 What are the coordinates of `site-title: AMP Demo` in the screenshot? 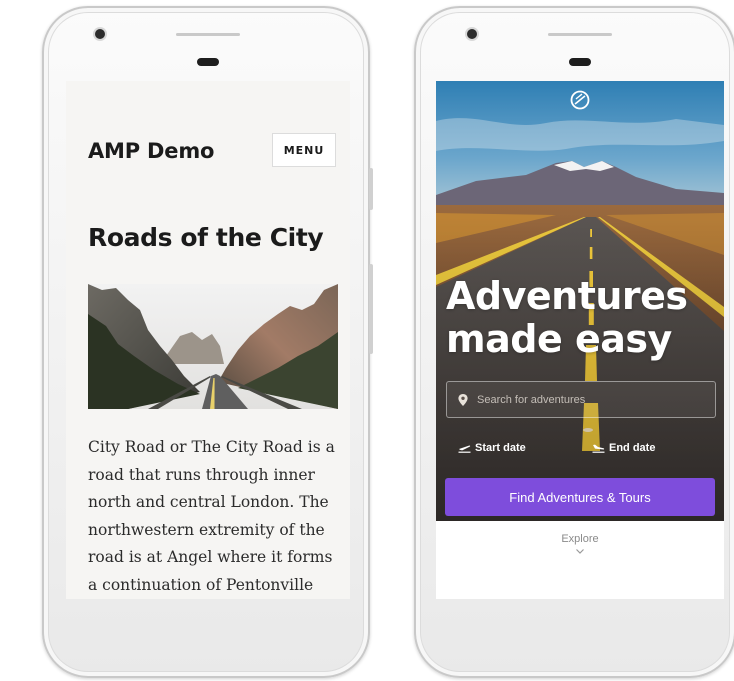 It's located at (151, 151).